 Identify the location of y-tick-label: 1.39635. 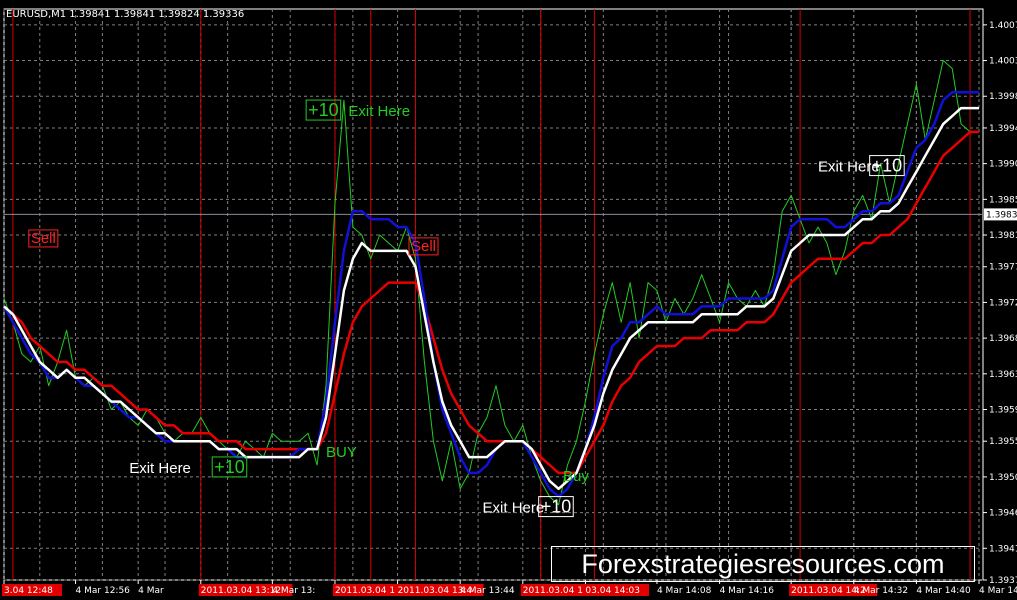
(1003, 375).